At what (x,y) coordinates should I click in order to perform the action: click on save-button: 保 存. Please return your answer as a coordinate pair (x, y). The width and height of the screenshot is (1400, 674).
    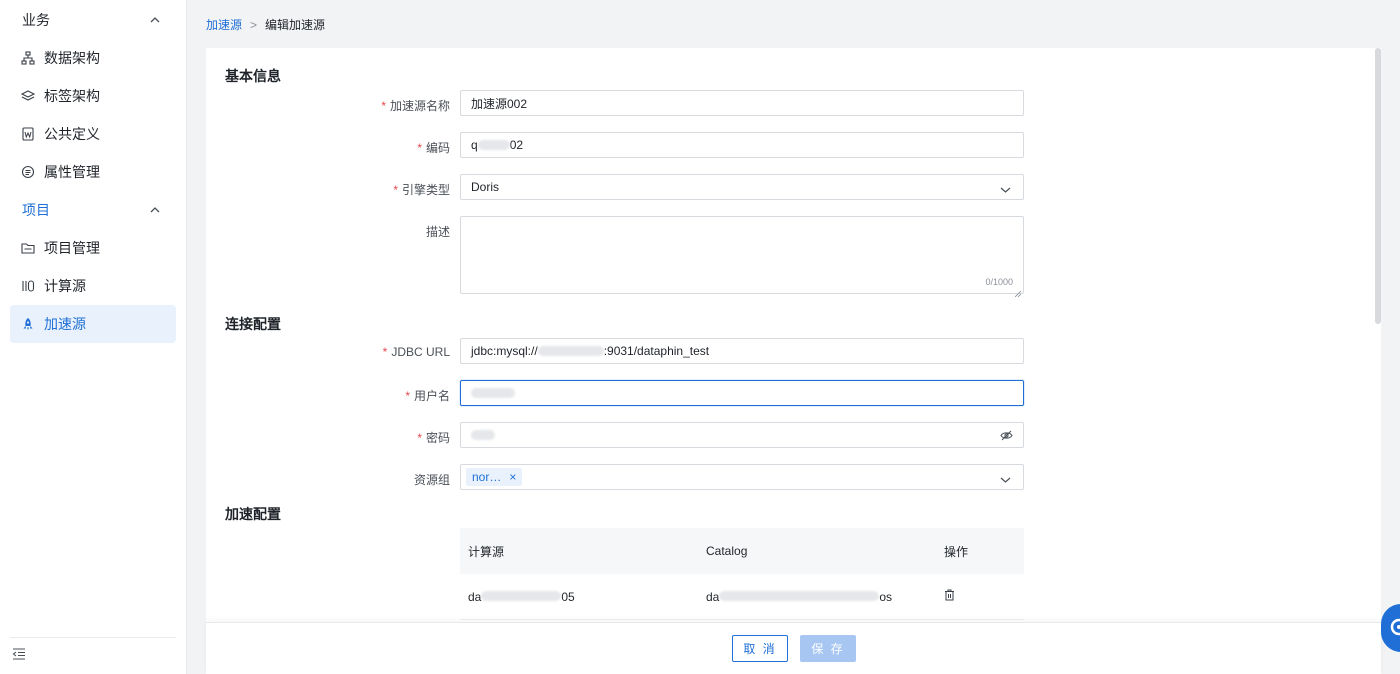
    Looking at the image, I should click on (828, 648).